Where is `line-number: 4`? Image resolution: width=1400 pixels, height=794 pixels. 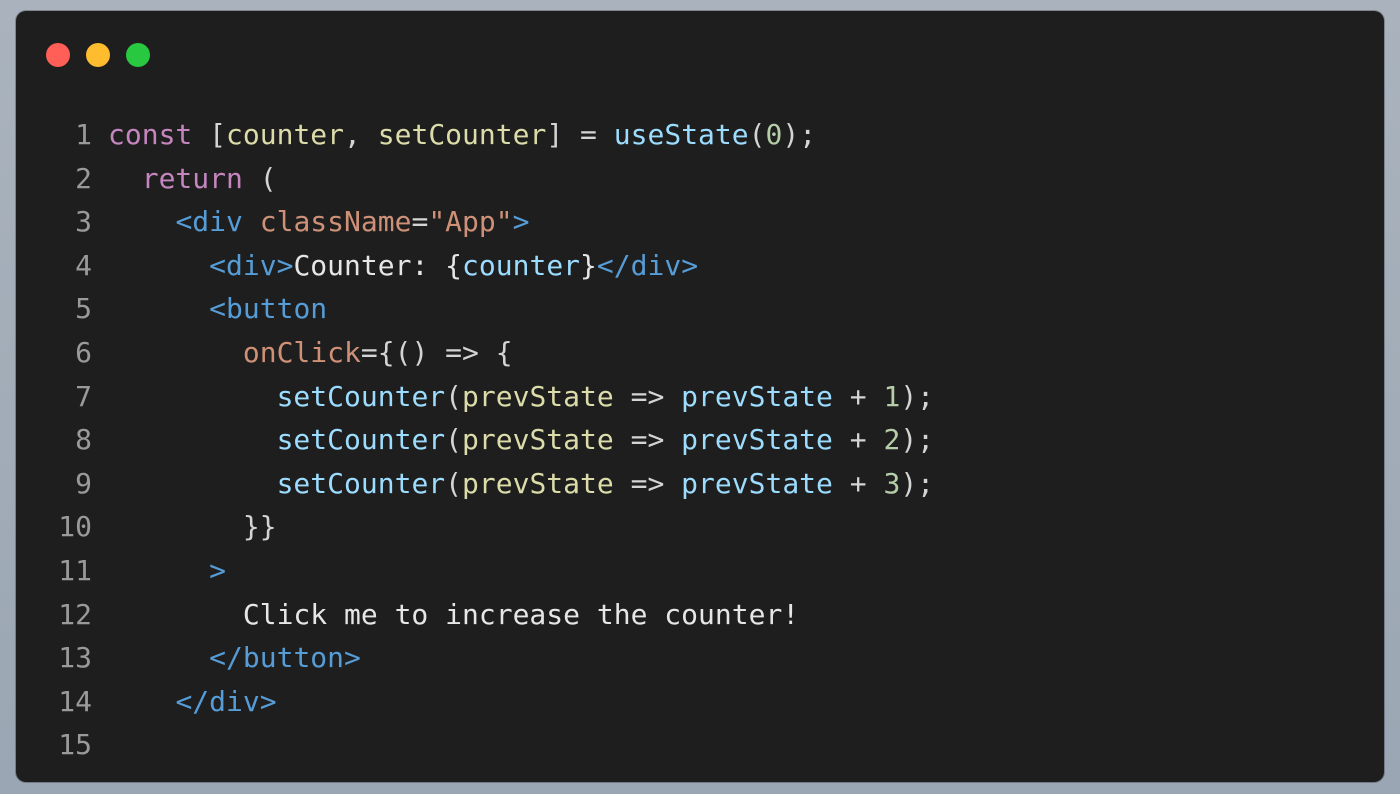 line-number: 4 is located at coordinates (83, 265).